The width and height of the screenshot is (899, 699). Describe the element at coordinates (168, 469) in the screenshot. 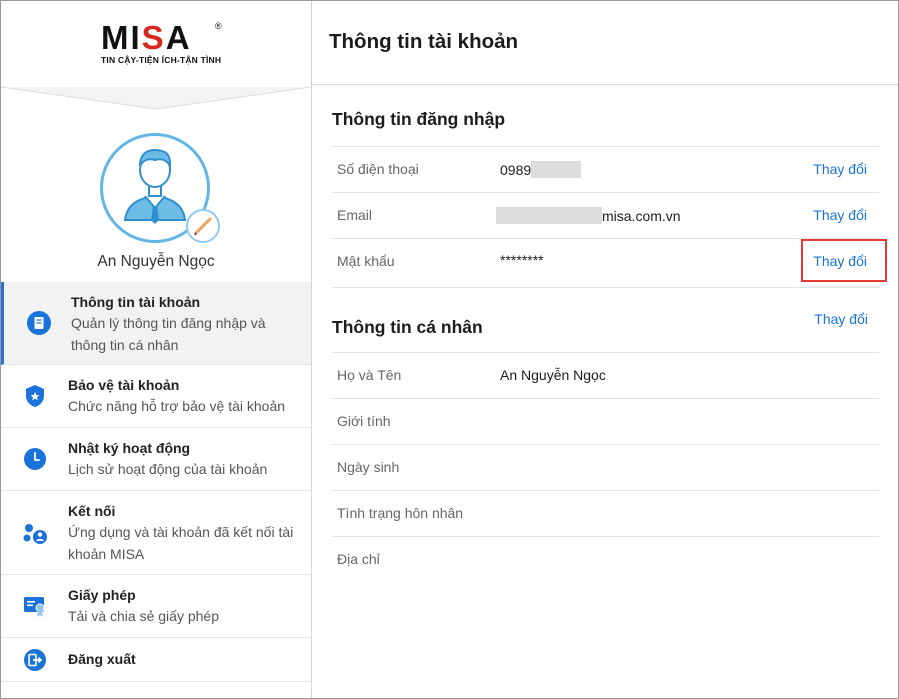

I see `sidebar-item-desc: Lịch sử hoạt động của tài khoản` at that location.